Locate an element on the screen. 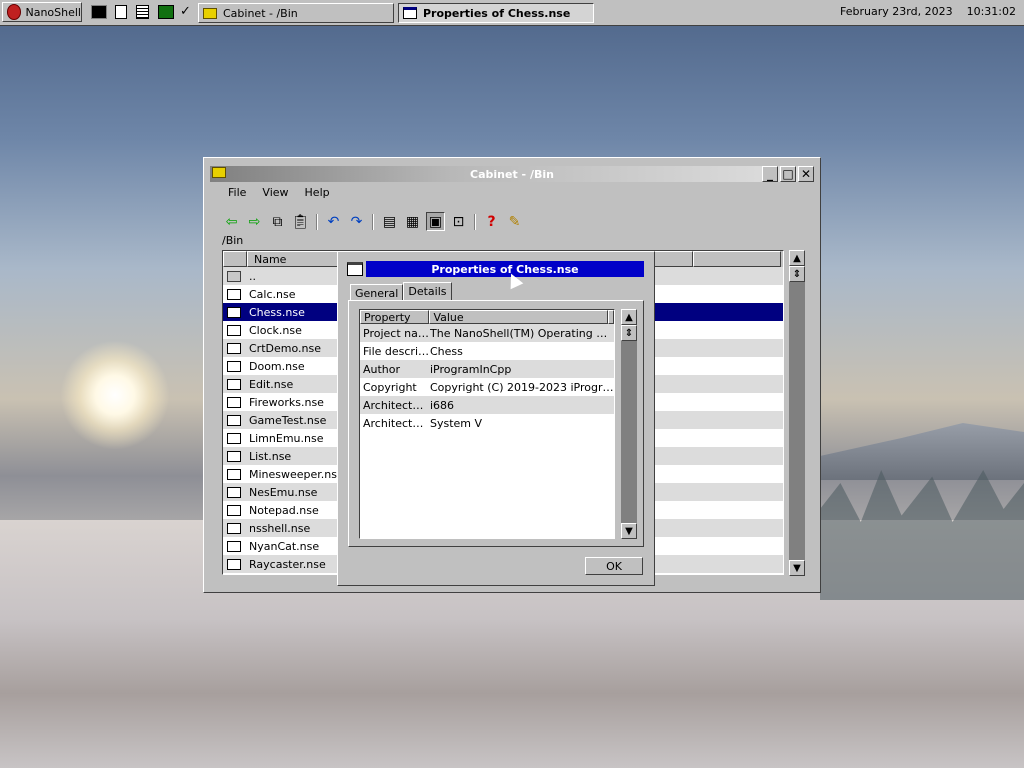 The height and width of the screenshot is (768, 1024). redo-icon: ↷ is located at coordinates (356, 221).